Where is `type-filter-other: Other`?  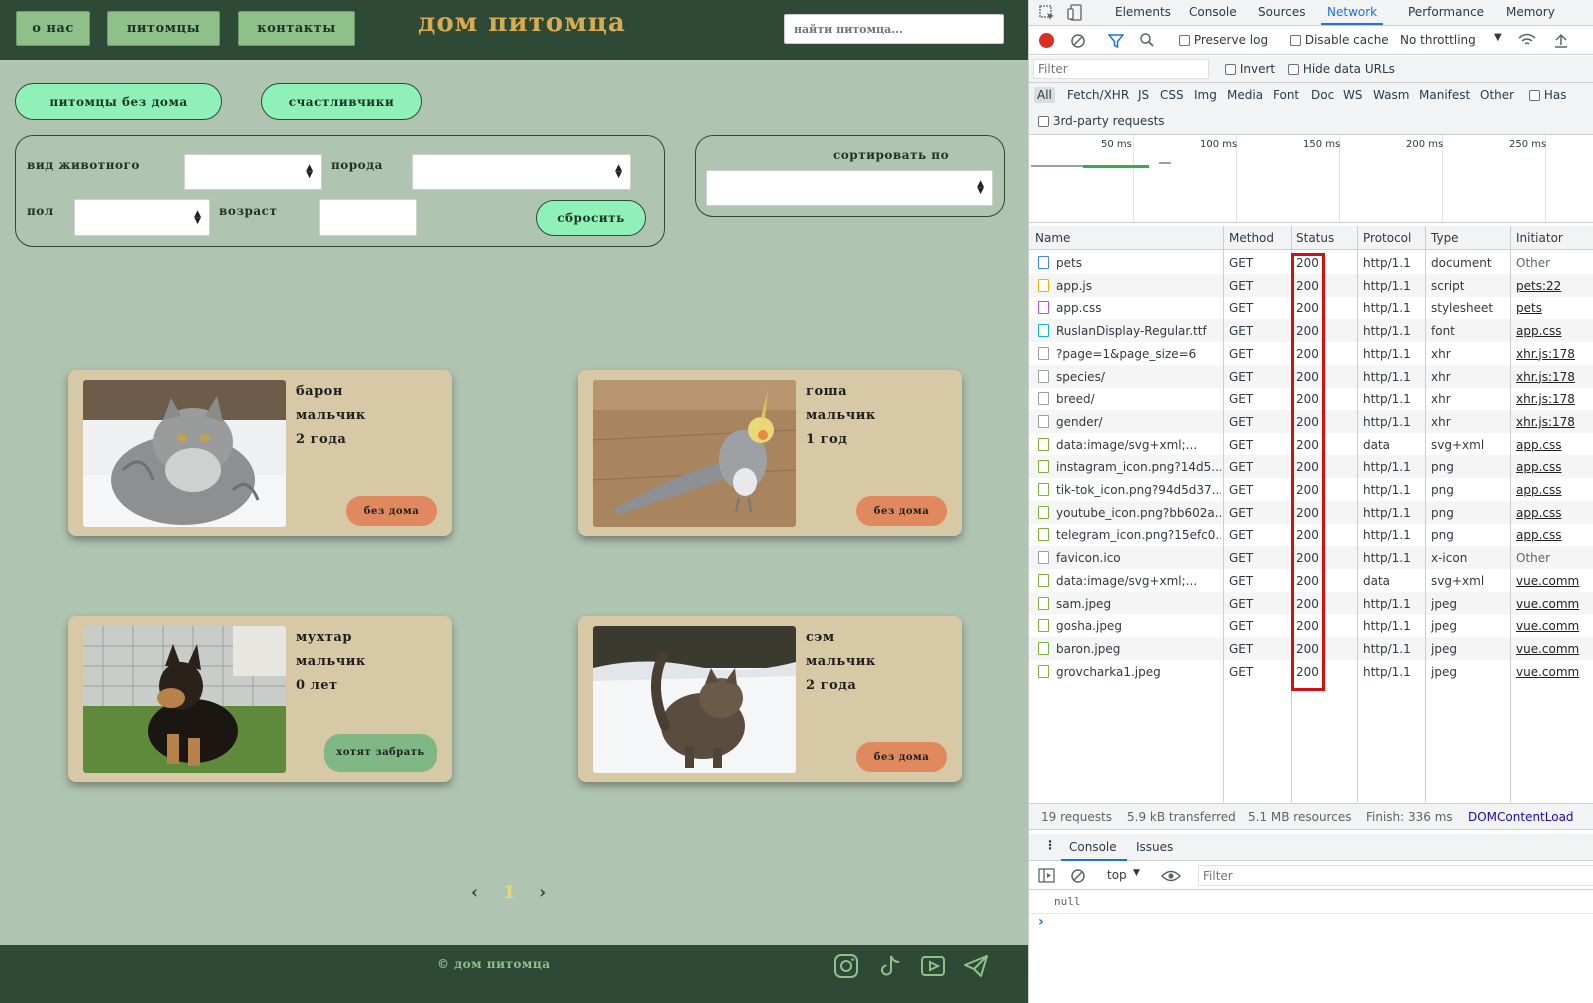
type-filter-other: Other is located at coordinates (1497, 95).